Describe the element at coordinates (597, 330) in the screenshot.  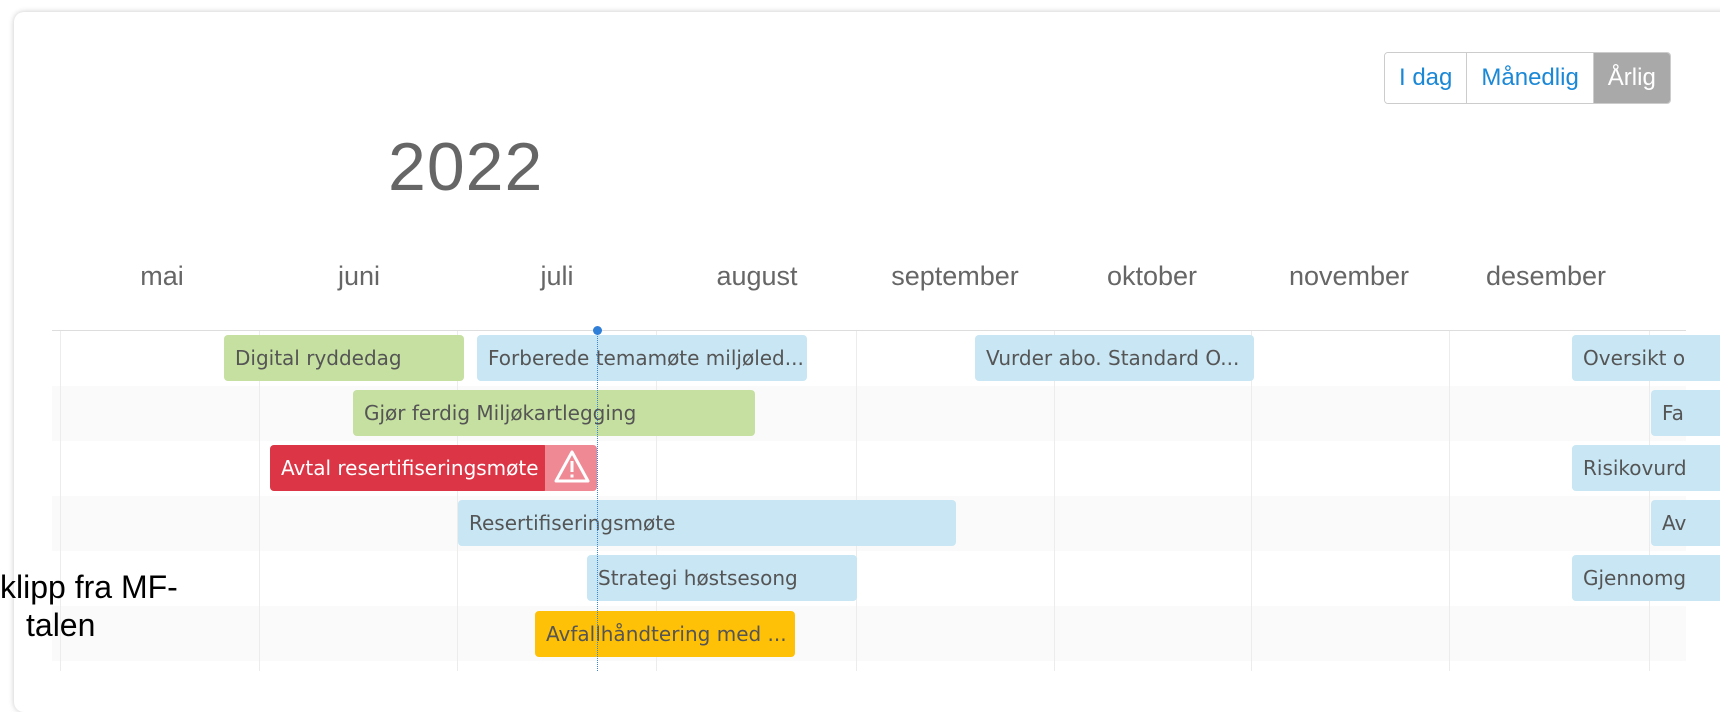
I see `today-marker-dot` at that location.